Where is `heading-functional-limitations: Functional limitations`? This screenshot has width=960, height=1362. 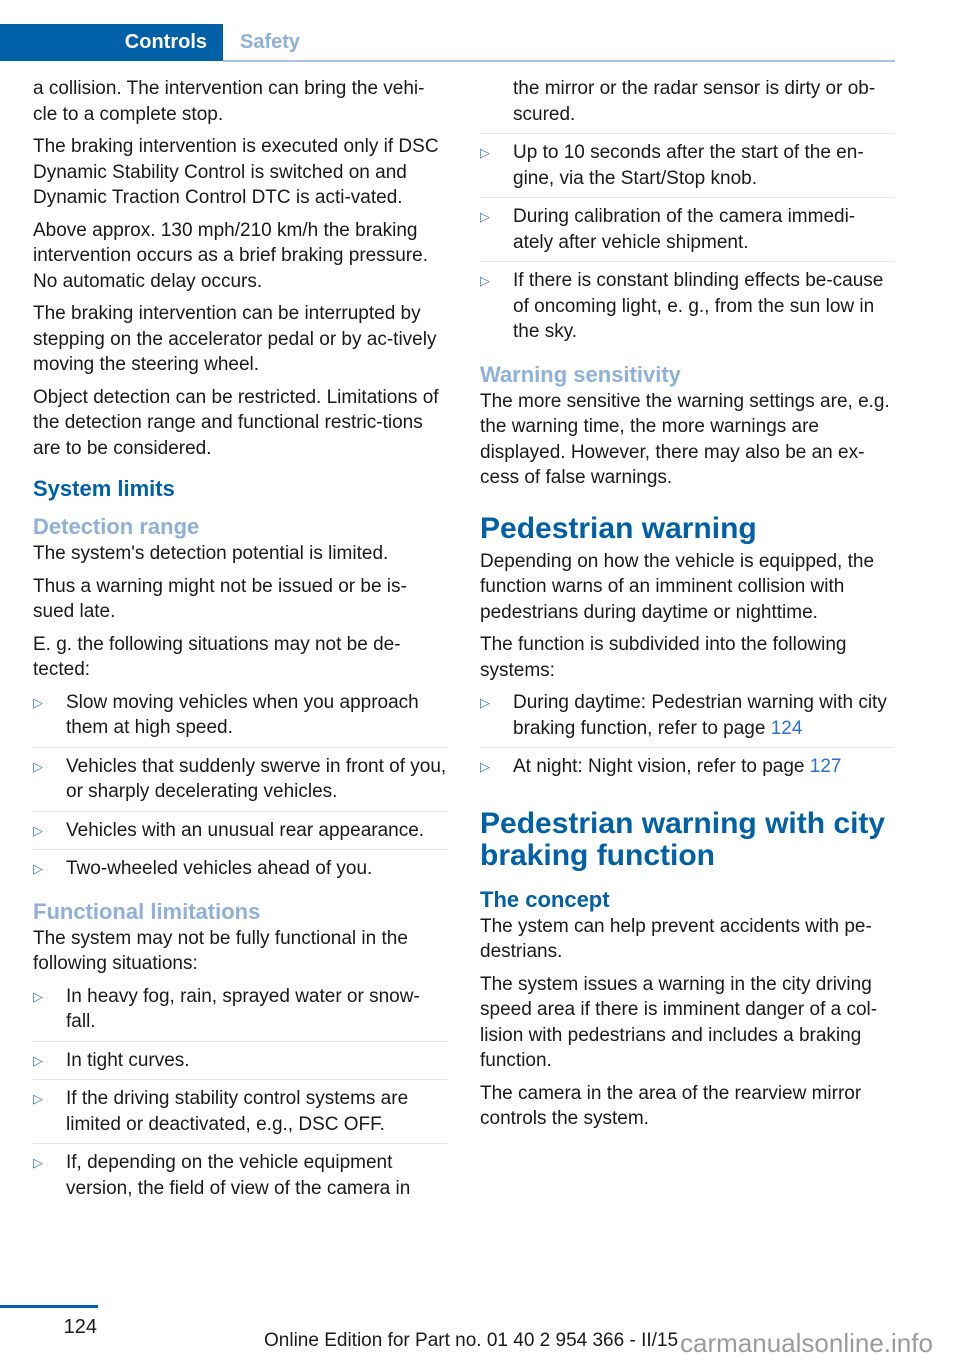
heading-functional-limitations: Functional limitations is located at coordinates (147, 911).